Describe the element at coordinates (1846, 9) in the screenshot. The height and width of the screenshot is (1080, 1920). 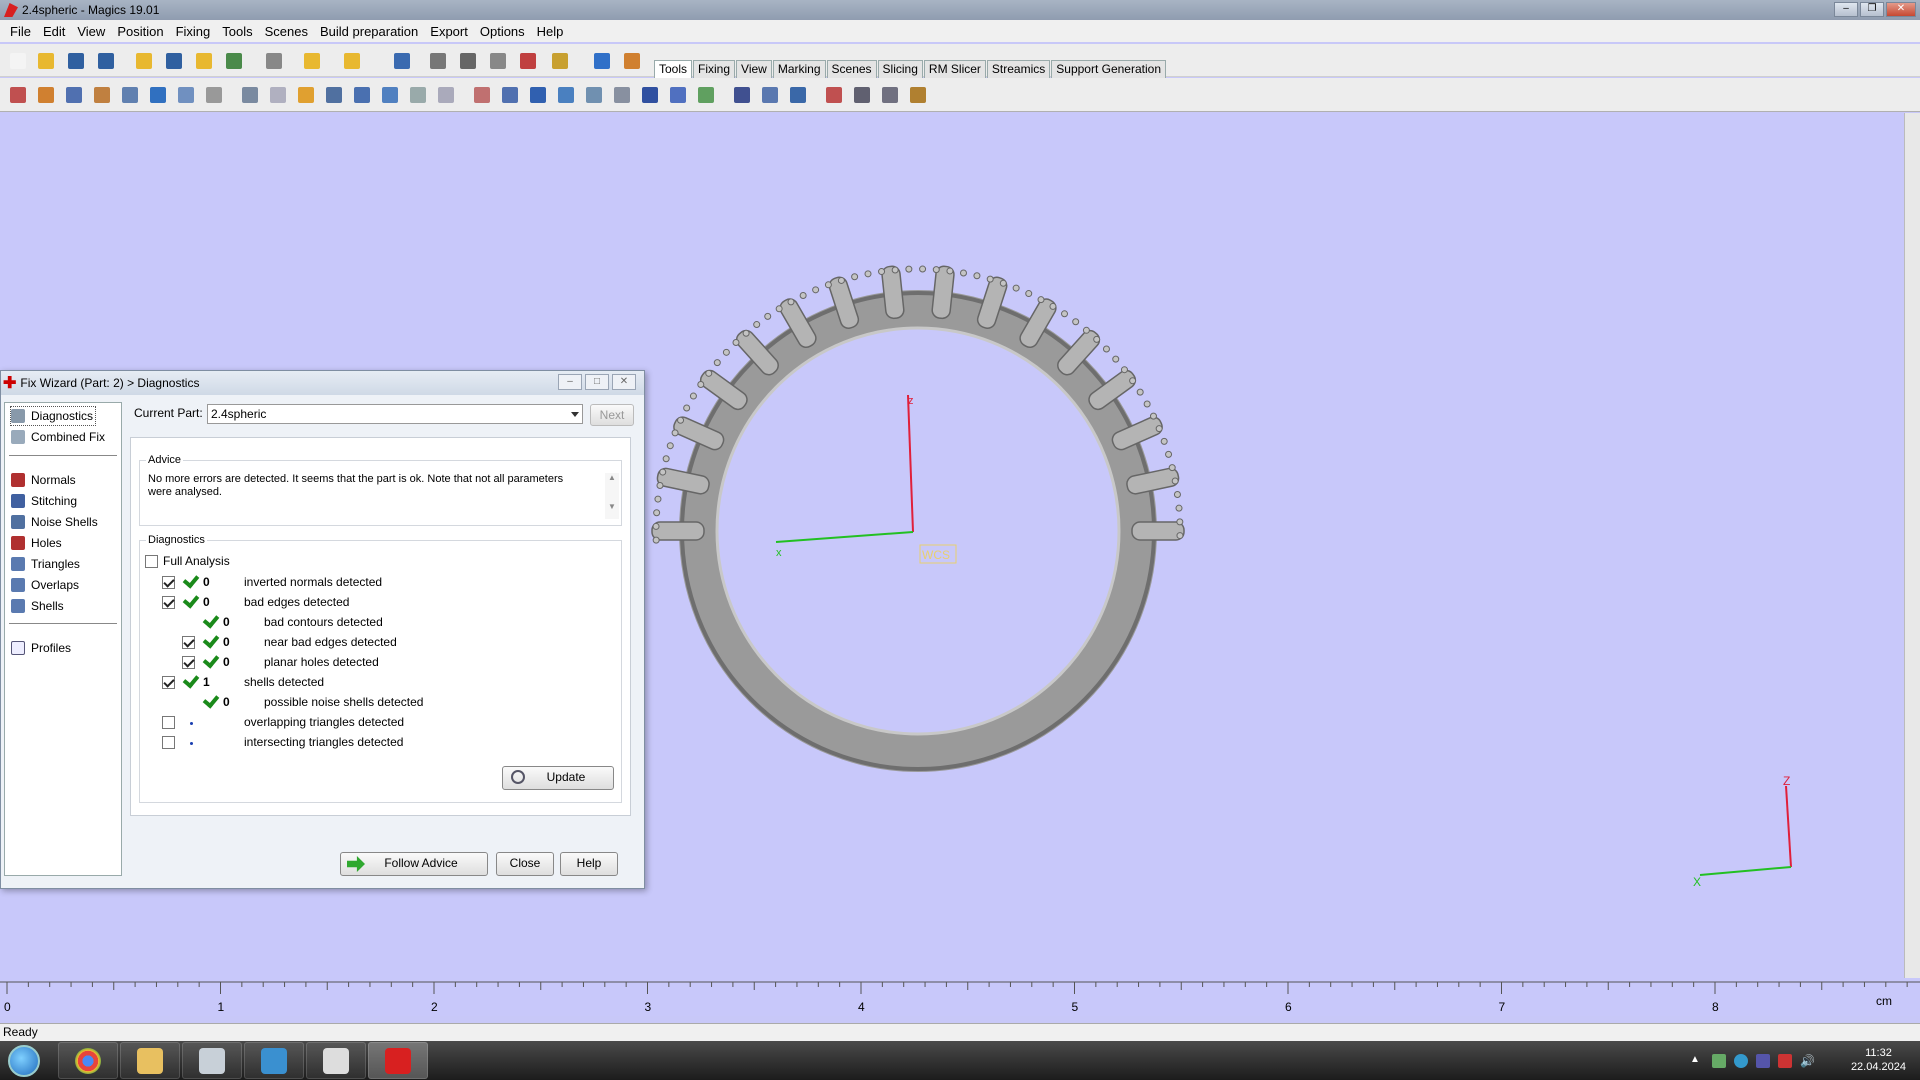
I see `minimize-button: –` at that location.